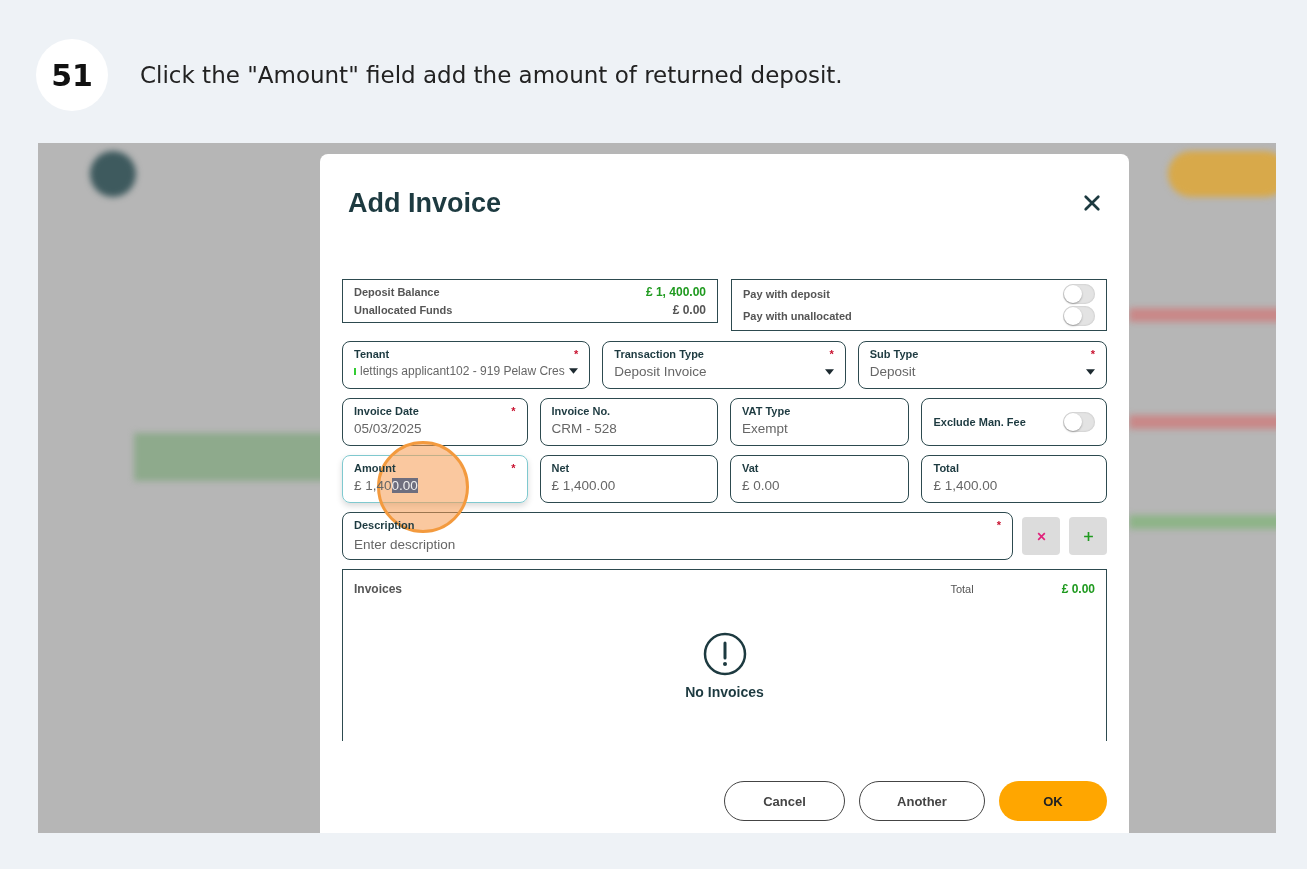 The image size is (1307, 869). What do you see at coordinates (689, 310) in the screenshot?
I see `balance-value: £ 0.00` at bounding box center [689, 310].